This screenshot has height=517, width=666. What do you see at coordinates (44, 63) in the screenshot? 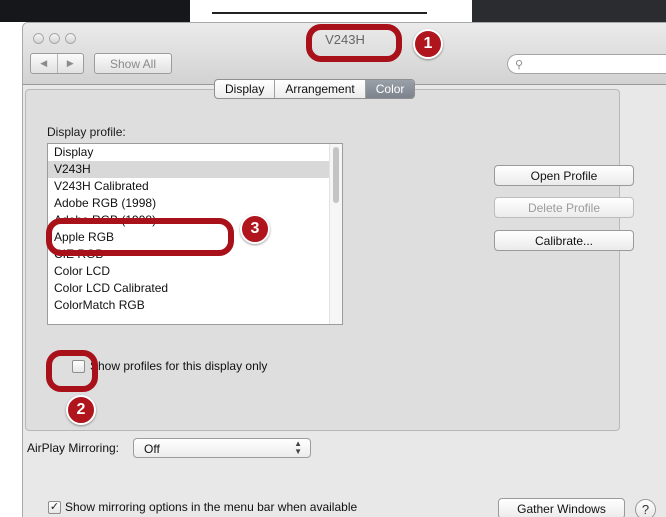
I see `back-arrow-icon: ◀` at bounding box center [44, 63].